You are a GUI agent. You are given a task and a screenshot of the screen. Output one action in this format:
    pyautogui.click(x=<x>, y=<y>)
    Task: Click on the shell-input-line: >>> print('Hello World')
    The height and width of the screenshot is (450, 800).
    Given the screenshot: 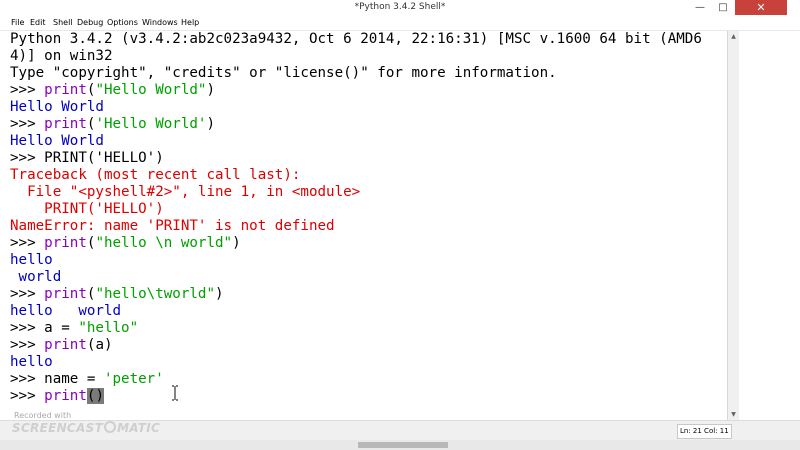 What is the action you would take?
    pyautogui.click(x=112, y=124)
    